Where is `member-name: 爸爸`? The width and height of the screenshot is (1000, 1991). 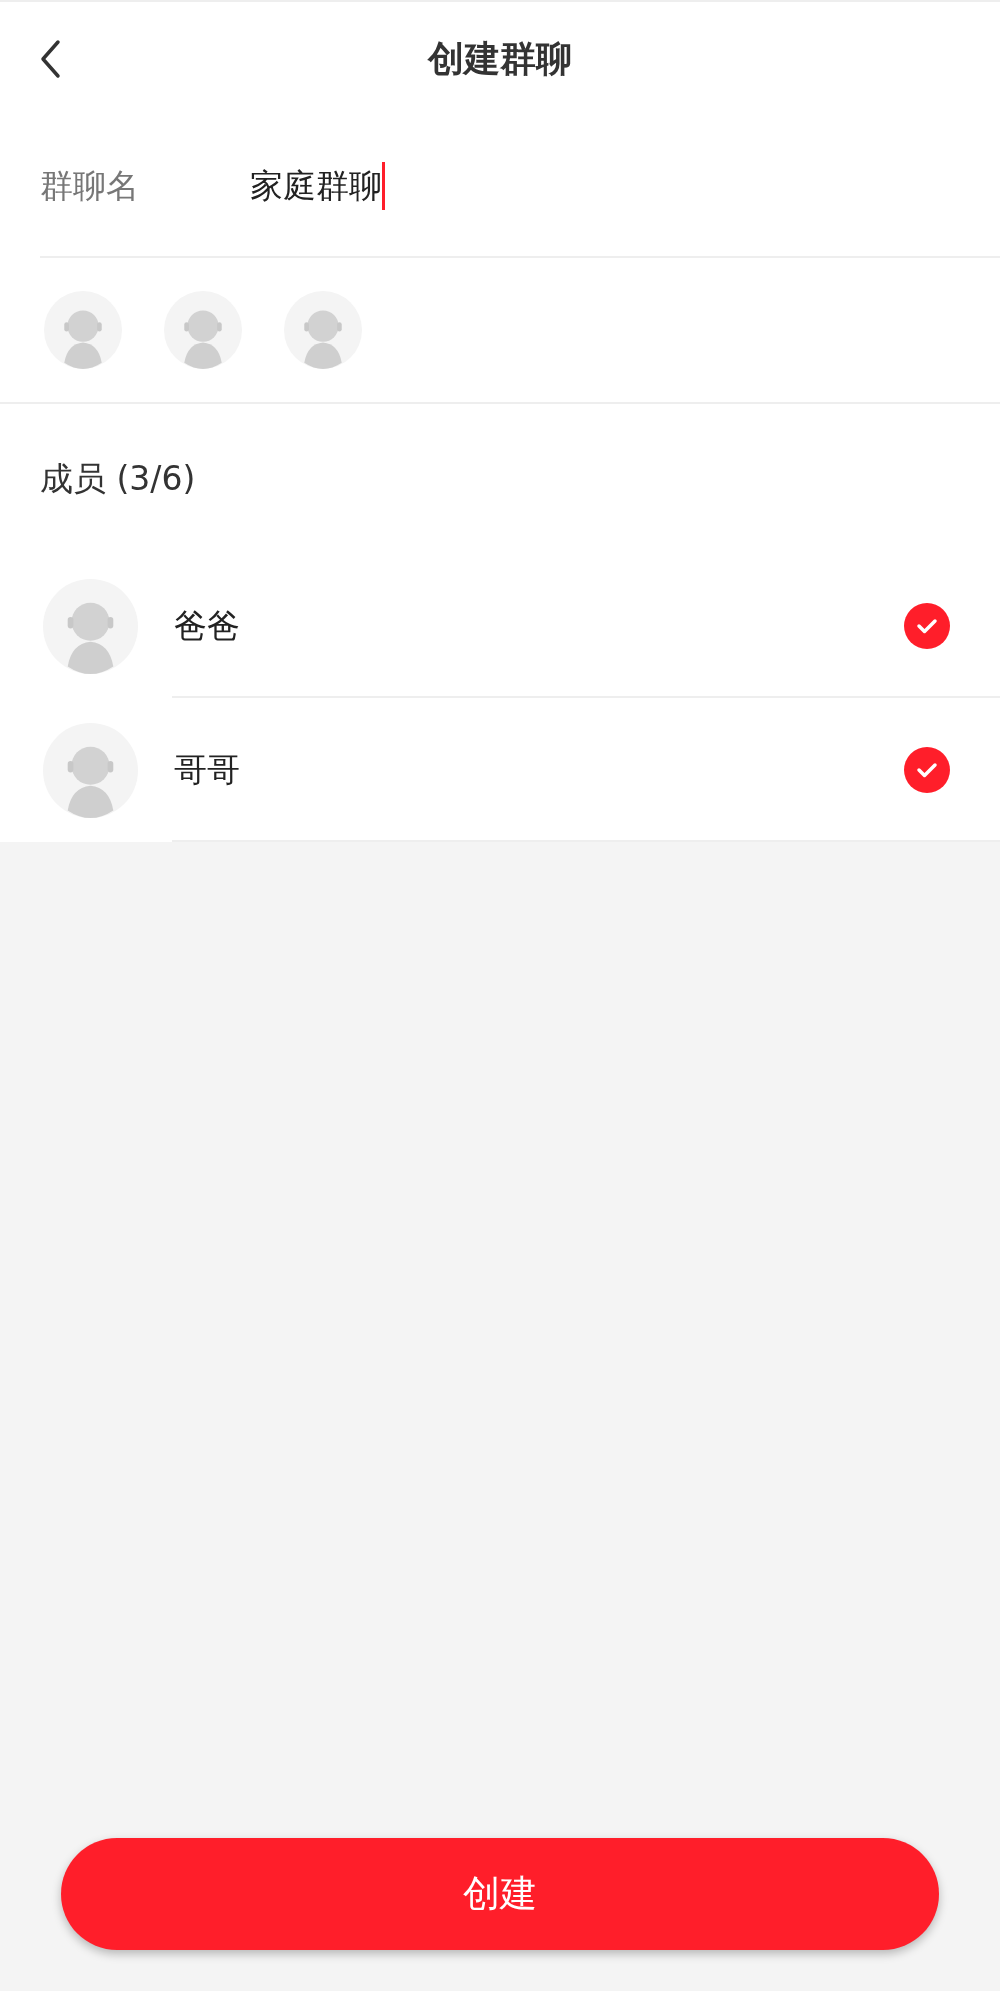
member-name: 爸爸 is located at coordinates (207, 626).